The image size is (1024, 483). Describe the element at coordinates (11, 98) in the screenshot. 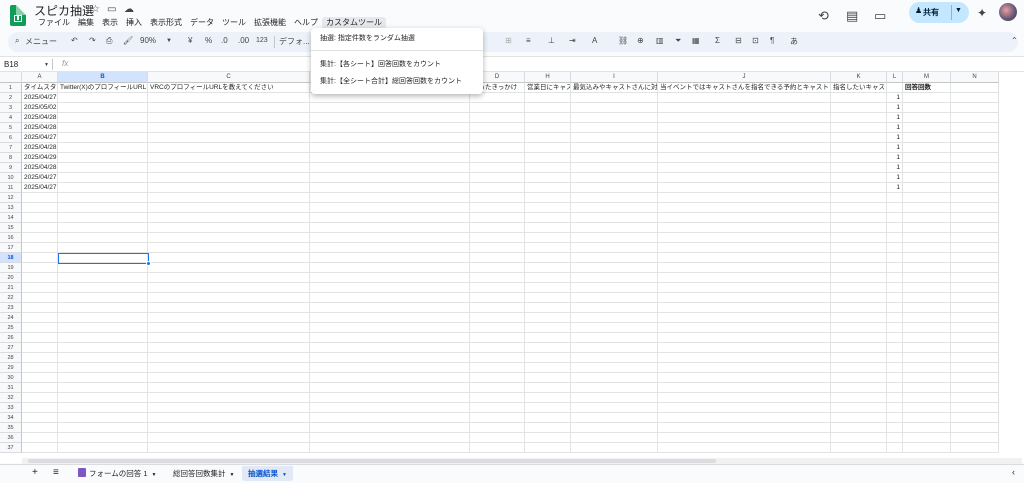

I see `row-header: 2` at that location.